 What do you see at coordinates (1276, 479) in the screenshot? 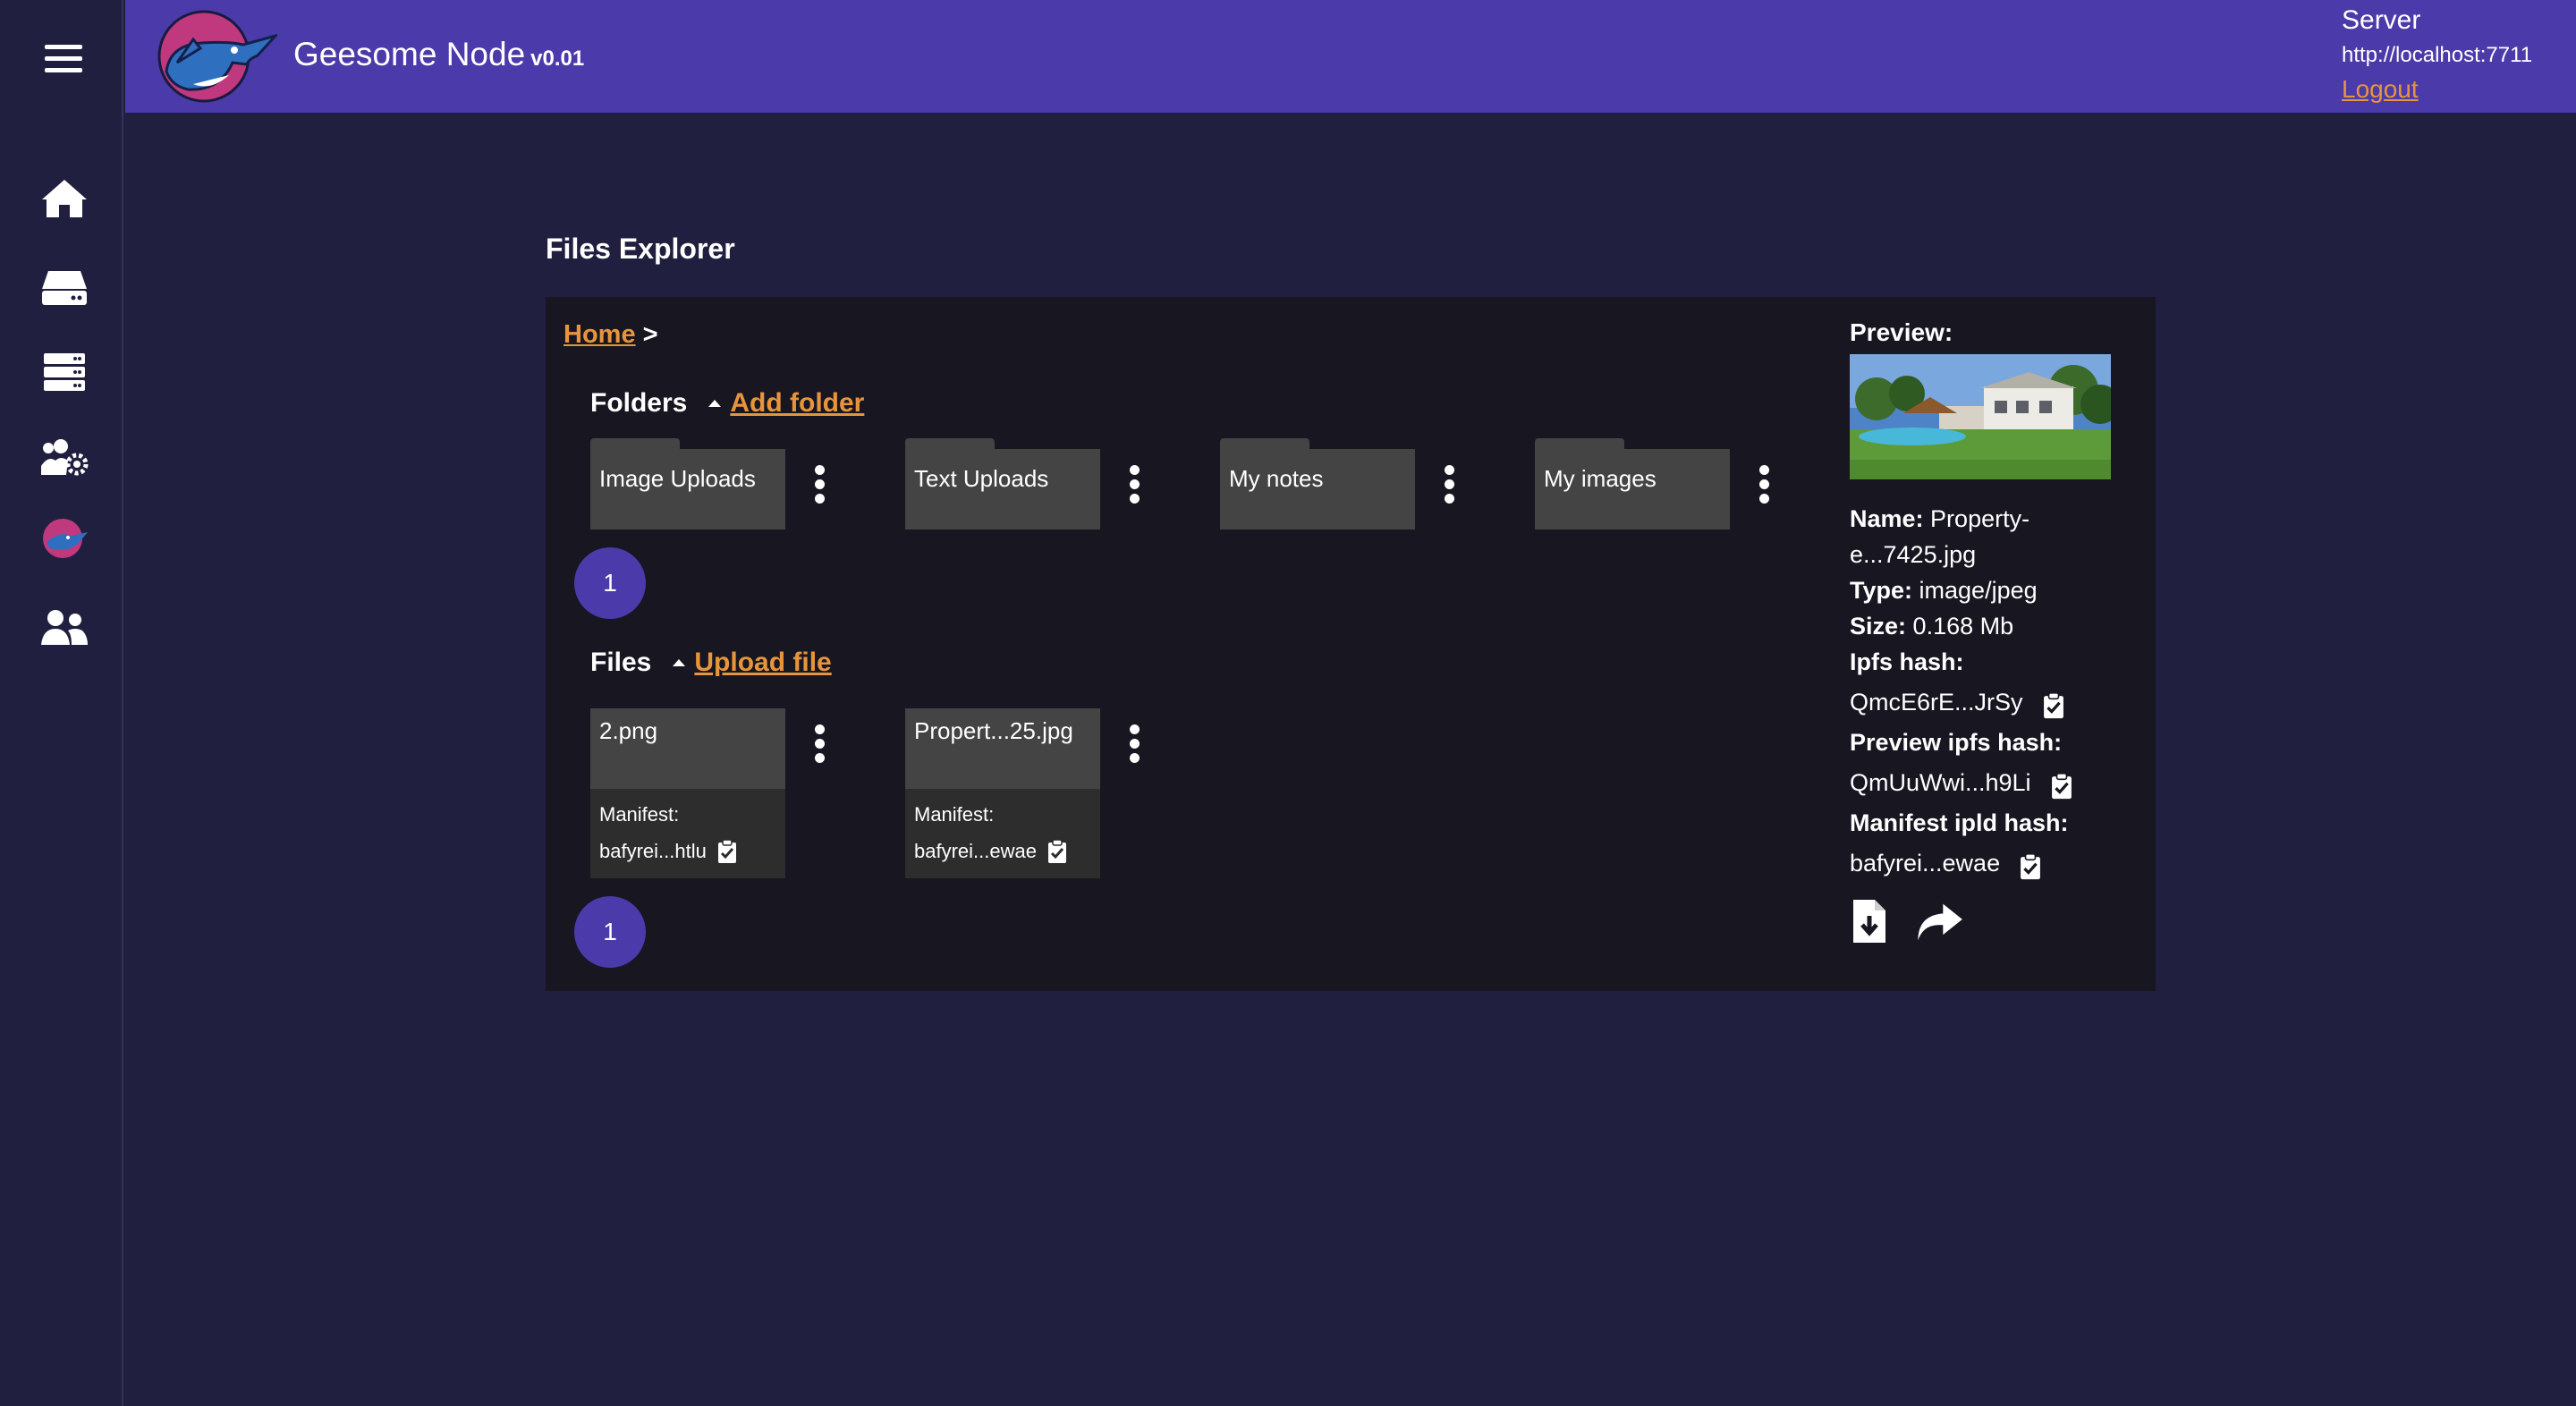
I see `folder-name: My notes` at bounding box center [1276, 479].